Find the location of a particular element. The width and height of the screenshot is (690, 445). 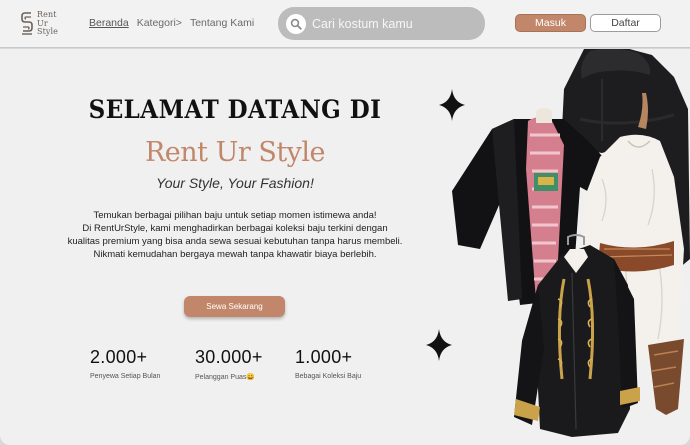

rent-now-button: Sewa Sekarang is located at coordinates (234, 306).